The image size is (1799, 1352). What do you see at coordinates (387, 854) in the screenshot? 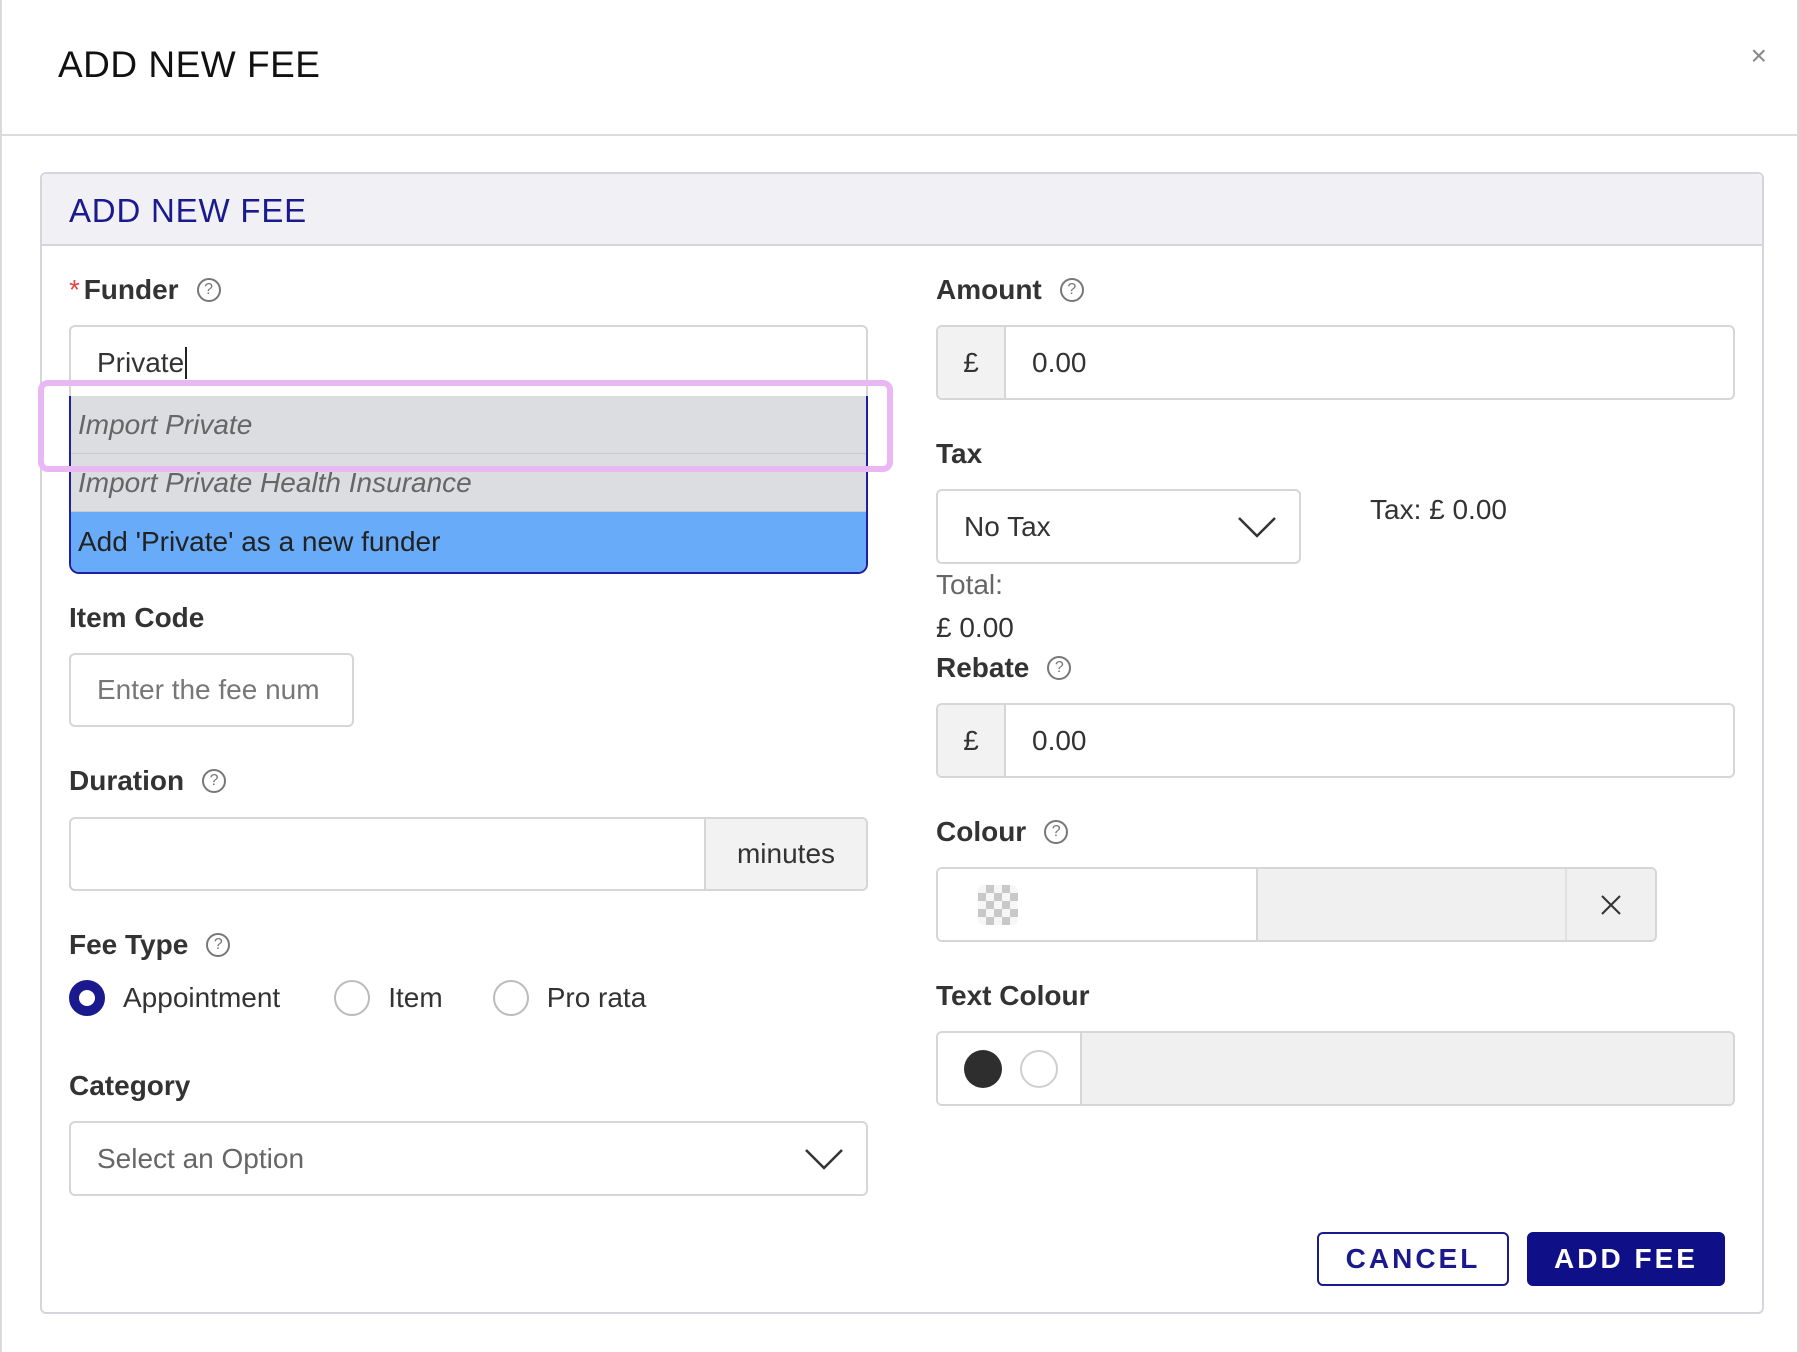
I see `duration-input` at bounding box center [387, 854].